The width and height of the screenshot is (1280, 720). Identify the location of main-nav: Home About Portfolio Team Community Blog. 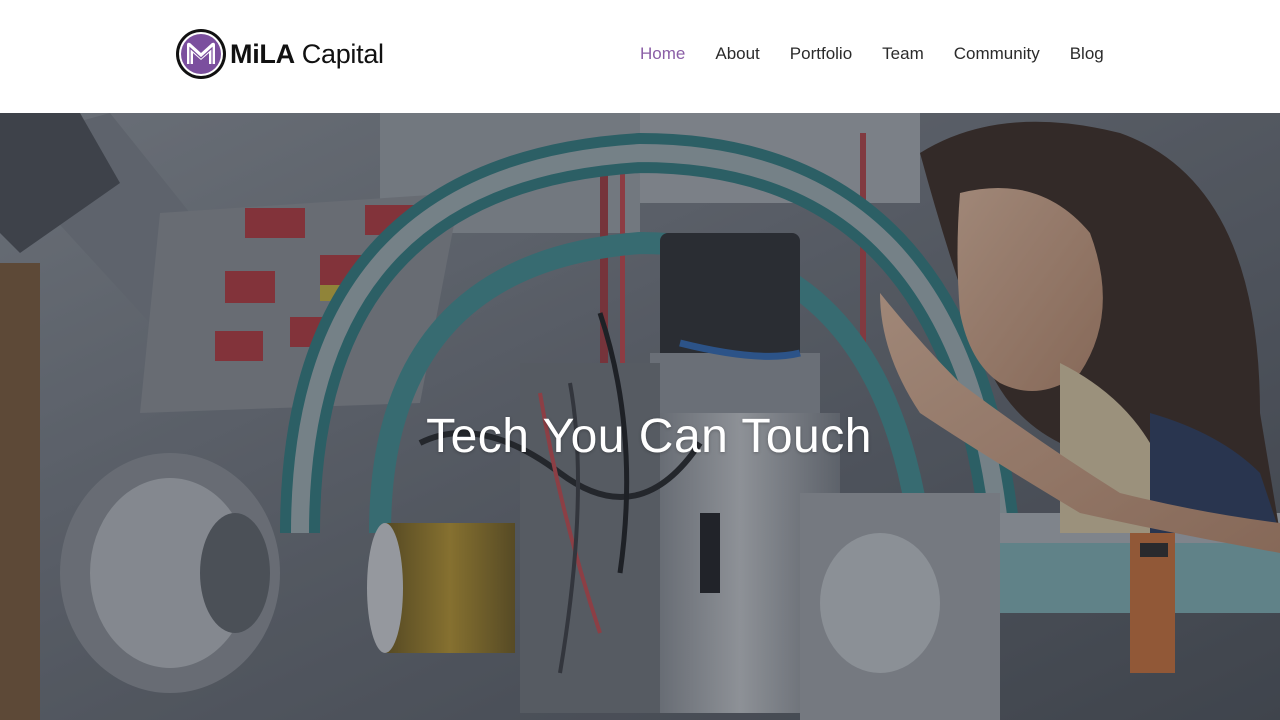
(872, 54).